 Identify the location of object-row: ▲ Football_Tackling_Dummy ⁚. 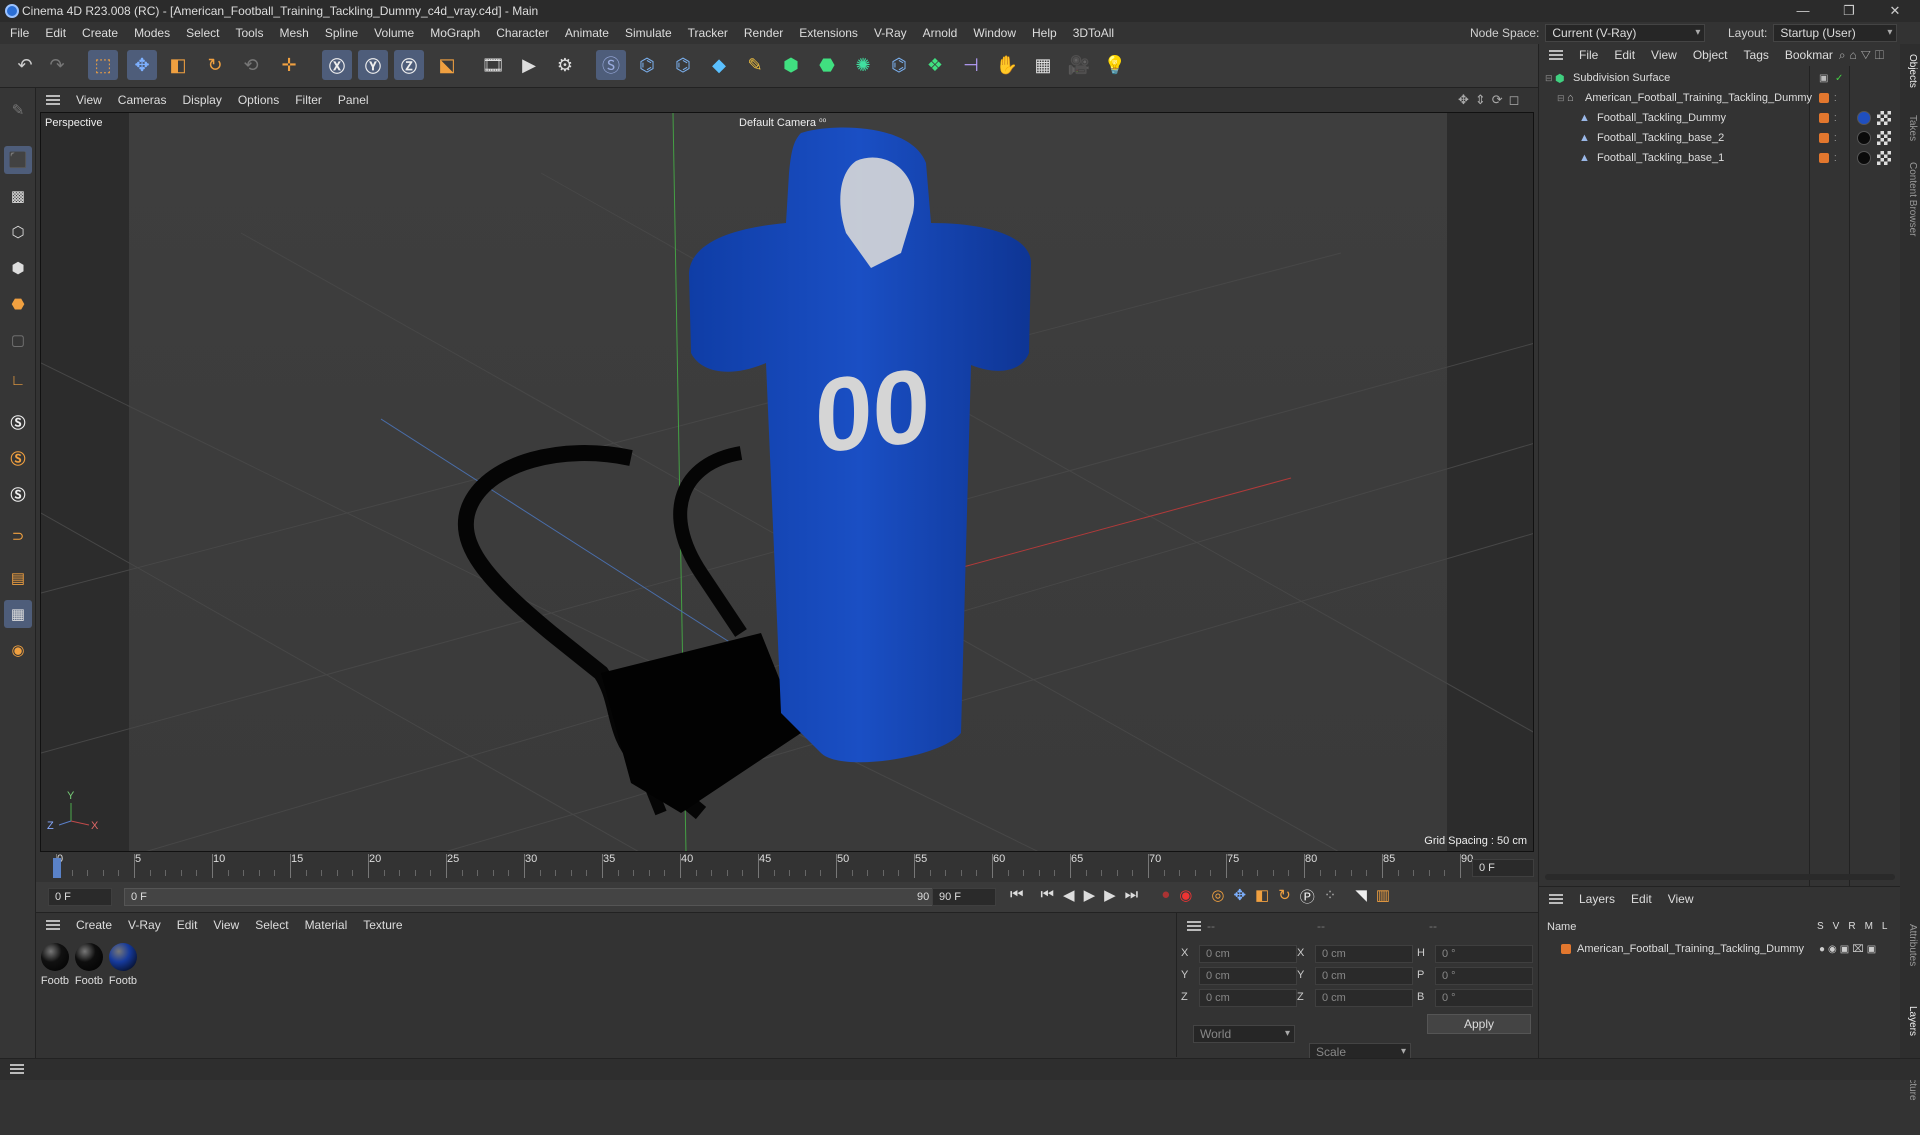
(1720, 118).